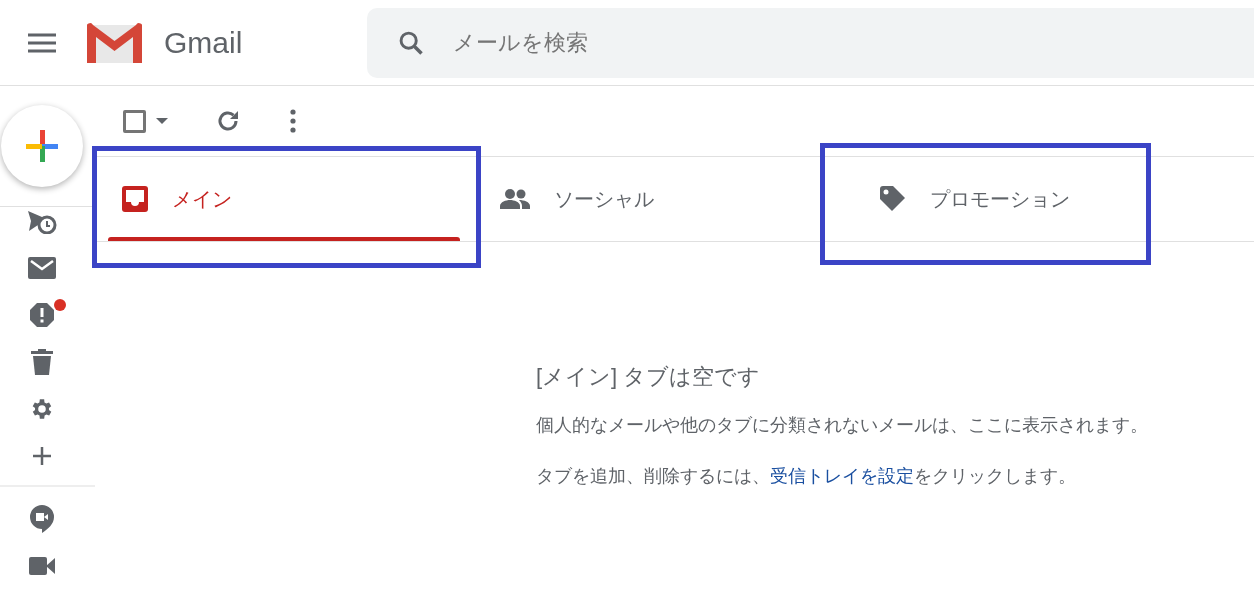  Describe the element at coordinates (842, 476) in the screenshot. I see `settings-link: 受信トレイを設定` at that location.